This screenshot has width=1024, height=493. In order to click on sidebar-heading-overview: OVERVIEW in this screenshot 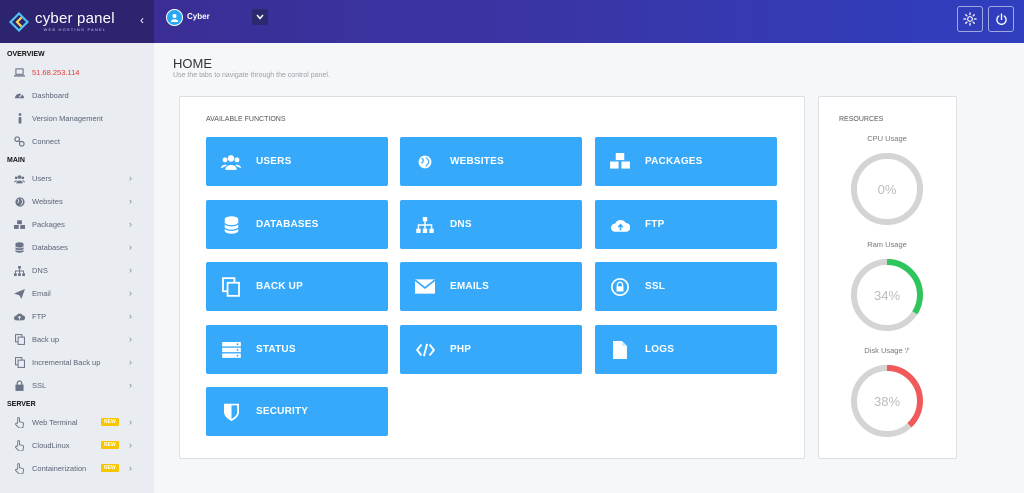, I will do `click(26, 54)`.